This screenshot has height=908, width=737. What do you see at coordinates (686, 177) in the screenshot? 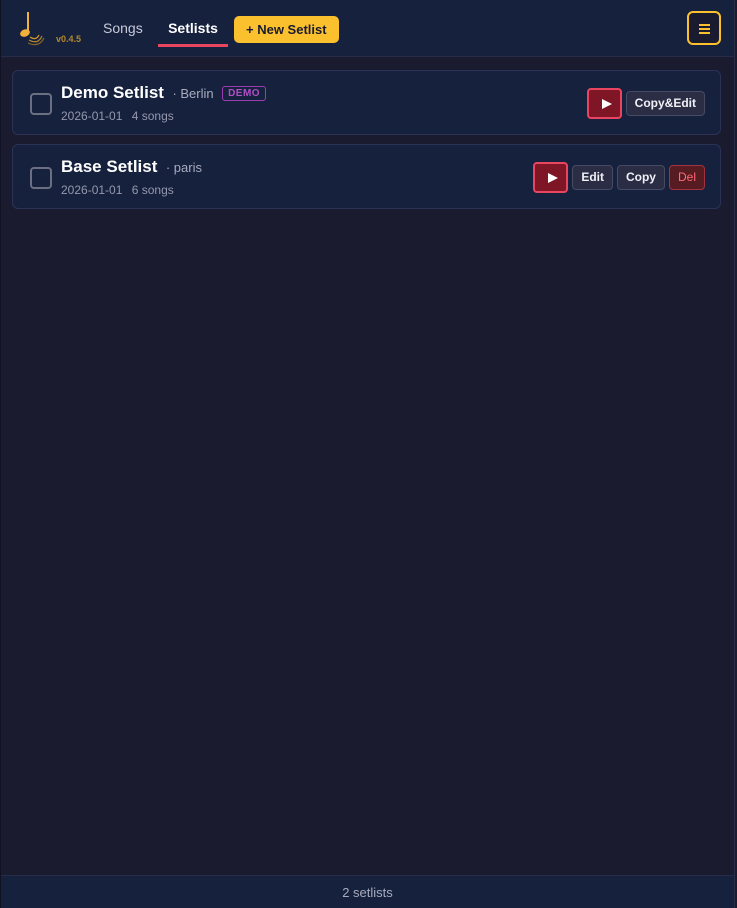
I see `delete-button: Del` at bounding box center [686, 177].